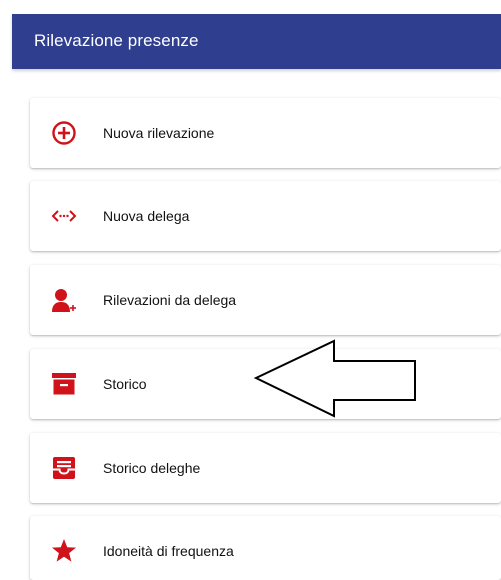 The width and height of the screenshot is (501, 580). I want to click on menu-item-label: Rilevazioni da delega, so click(170, 300).